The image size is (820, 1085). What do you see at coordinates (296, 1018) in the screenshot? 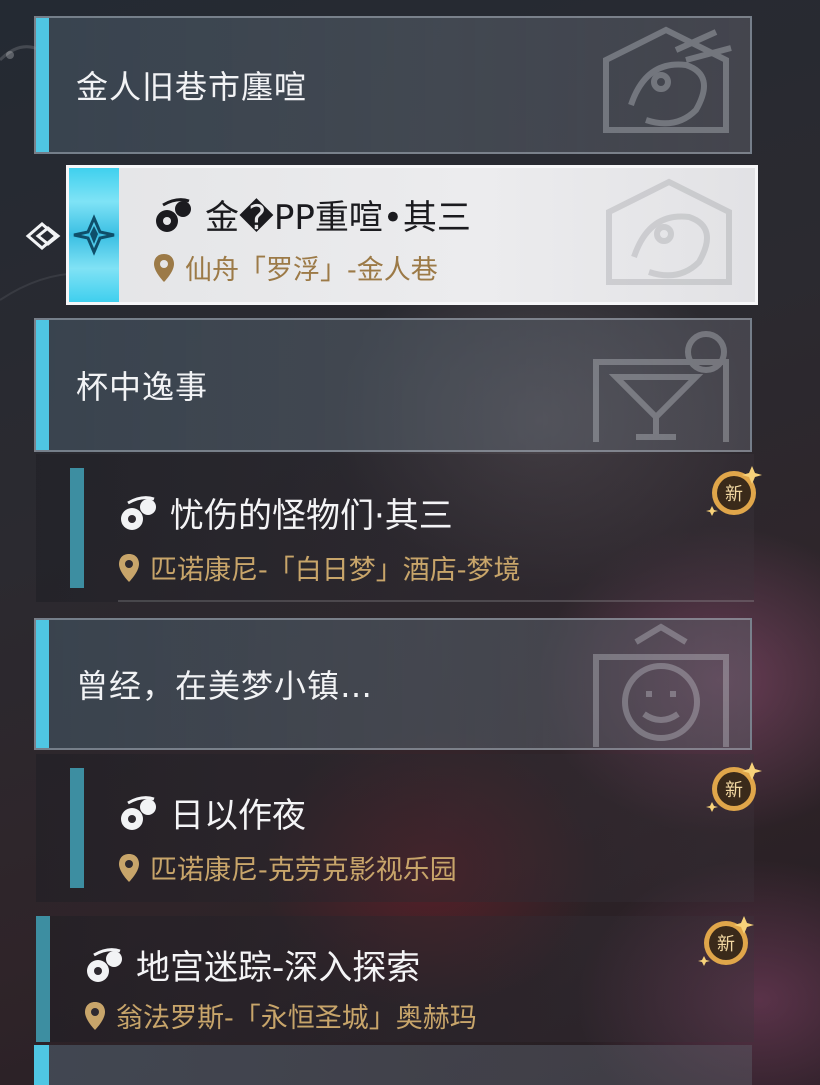
I see `quest-location: 翁法罗斯-「永恒圣城」奥赫玛` at bounding box center [296, 1018].